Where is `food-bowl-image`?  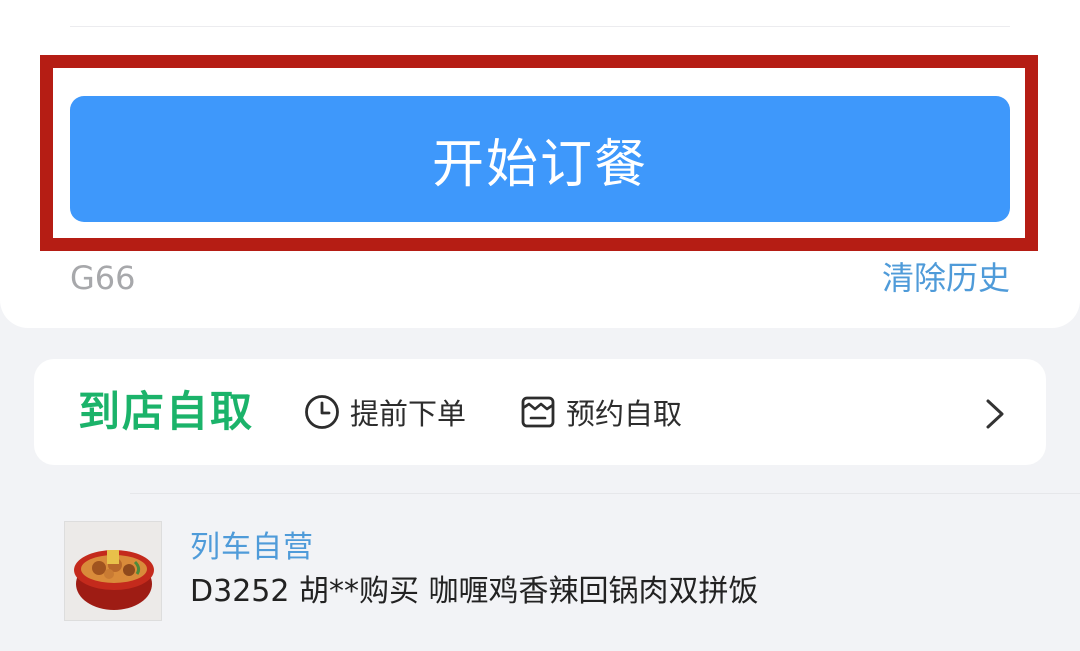
food-bowl-image is located at coordinates (113, 571).